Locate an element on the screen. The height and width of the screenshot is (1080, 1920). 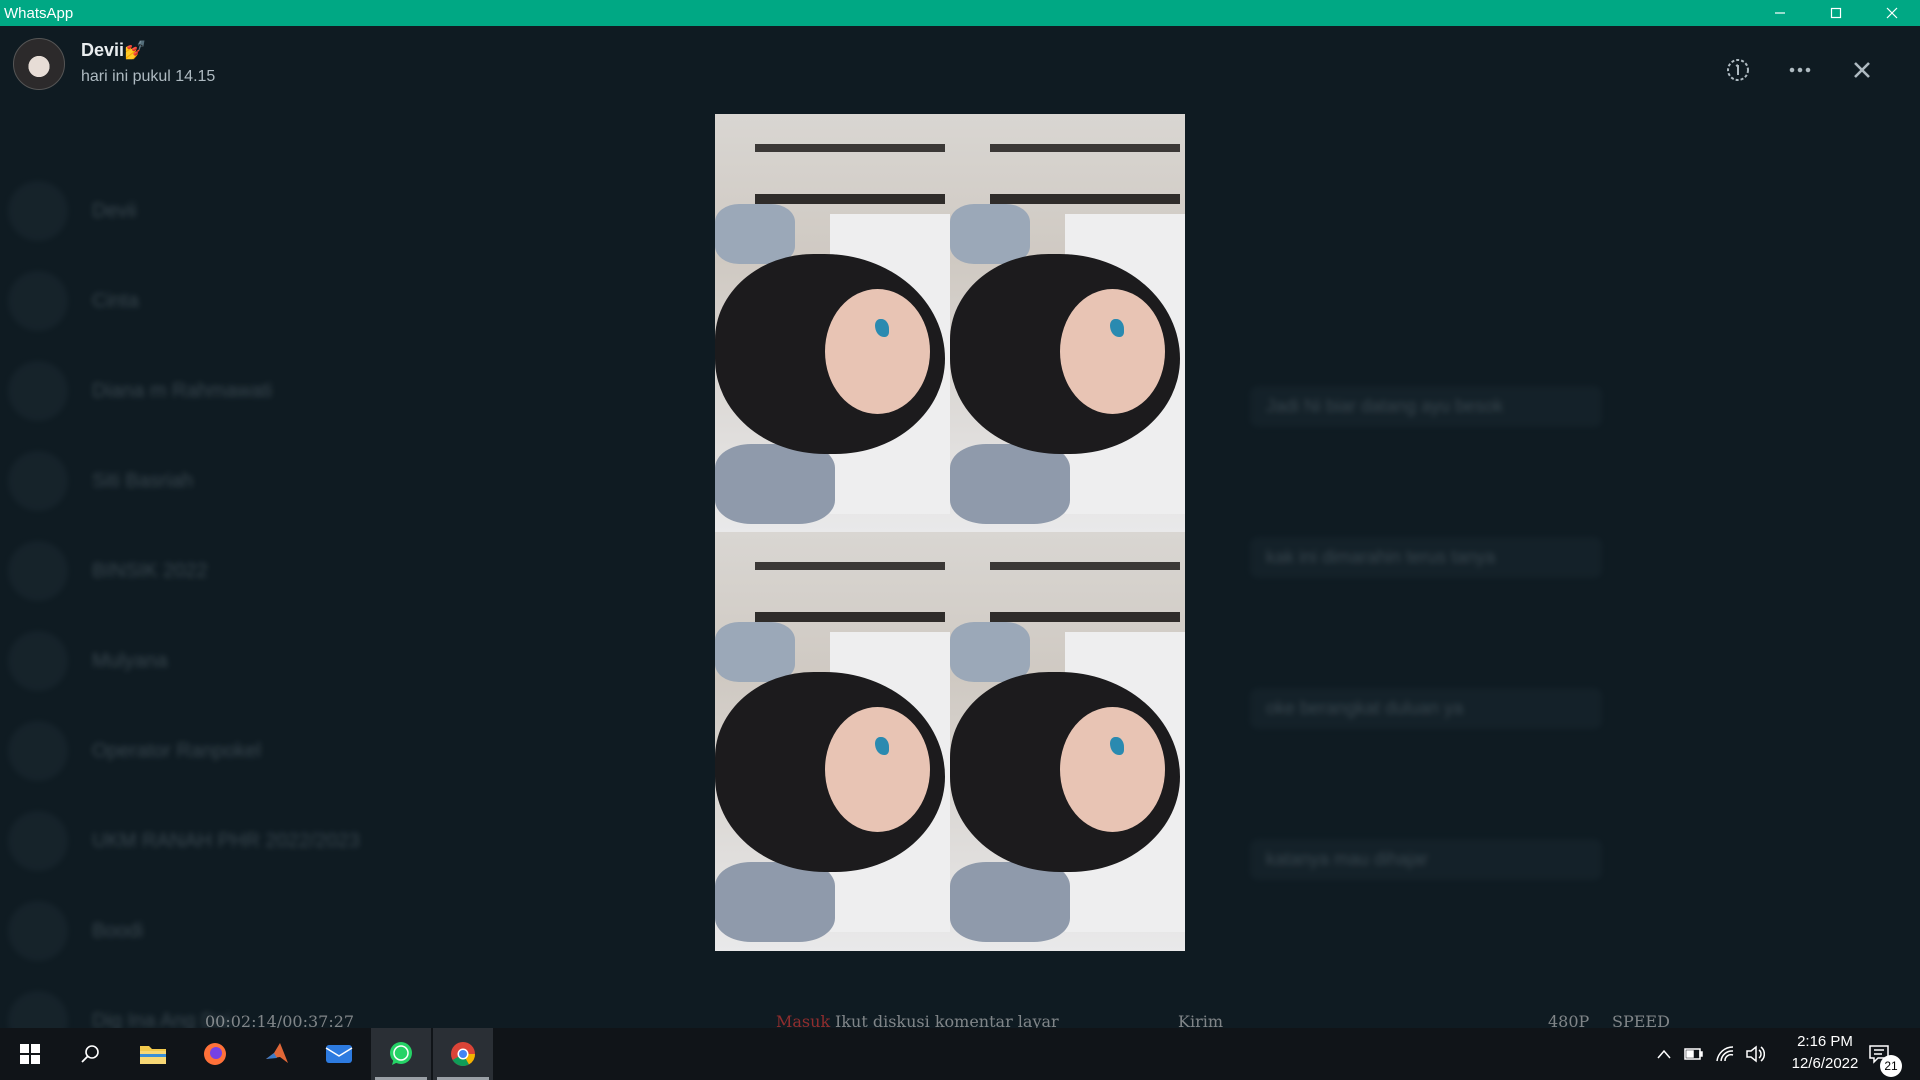
message-timestamp: hari ini pukul 14.15 is located at coordinates (148, 76).